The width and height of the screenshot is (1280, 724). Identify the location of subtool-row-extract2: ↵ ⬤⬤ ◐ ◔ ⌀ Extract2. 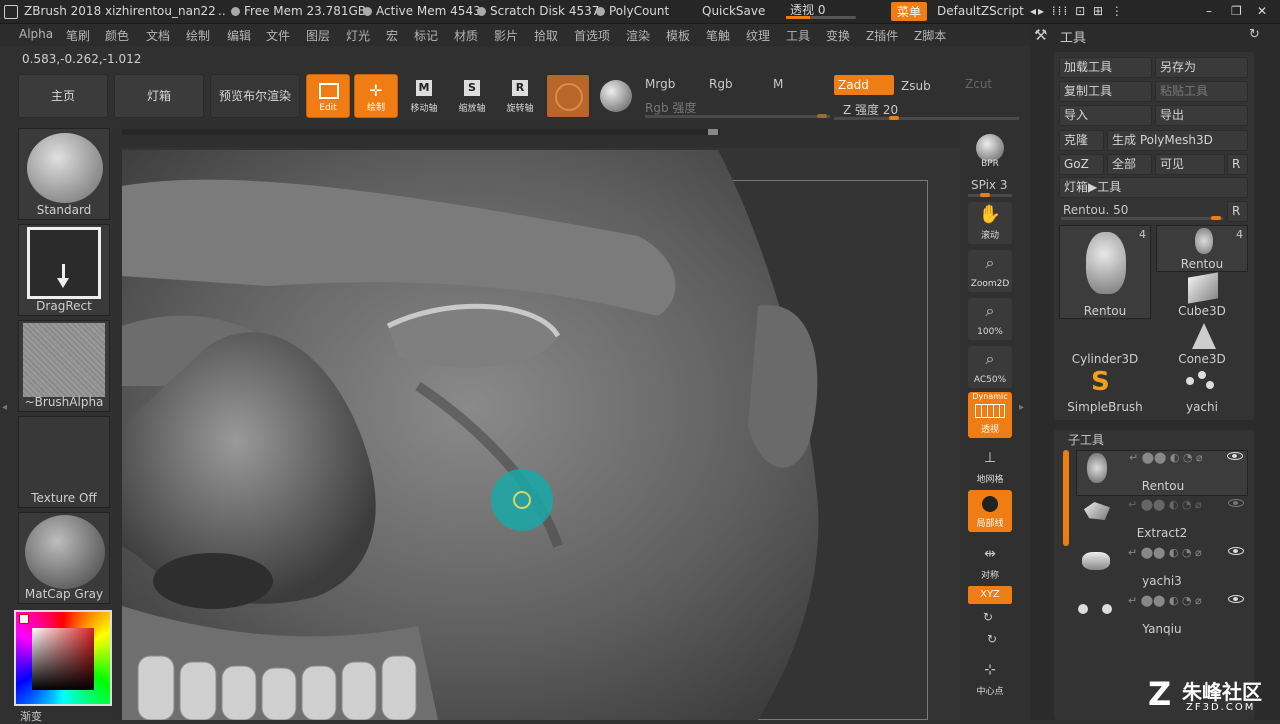
(1162, 521).